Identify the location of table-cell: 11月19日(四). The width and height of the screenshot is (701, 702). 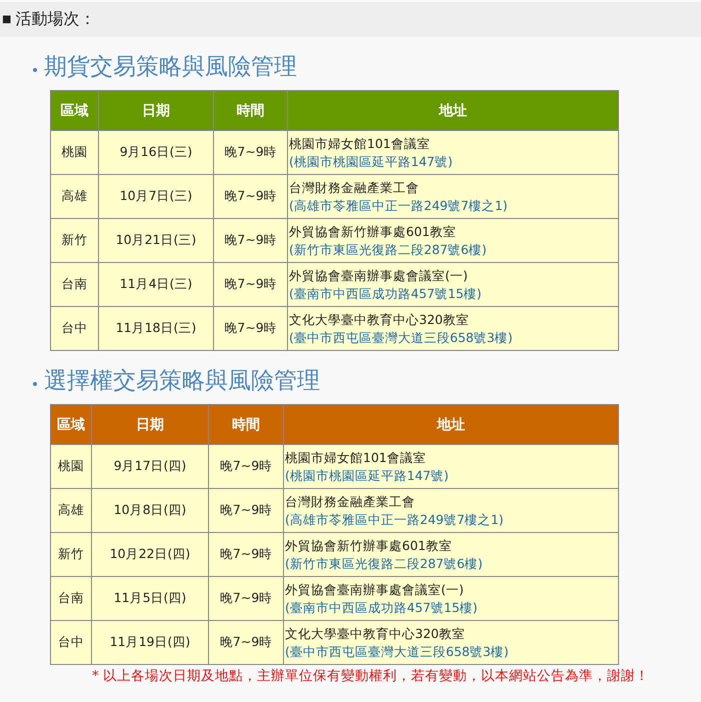
(150, 642).